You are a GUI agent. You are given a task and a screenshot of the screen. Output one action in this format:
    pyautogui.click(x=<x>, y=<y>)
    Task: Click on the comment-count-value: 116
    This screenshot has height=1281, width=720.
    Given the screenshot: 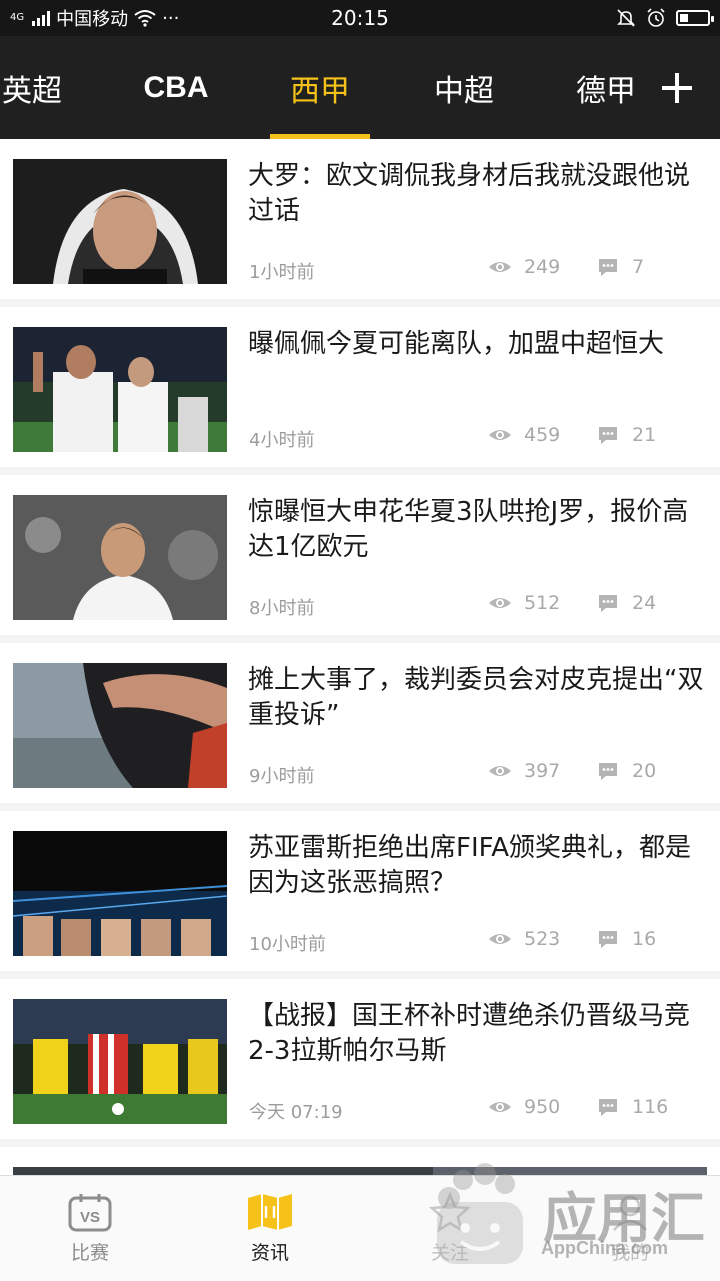 What is the action you would take?
    pyautogui.click(x=650, y=1107)
    